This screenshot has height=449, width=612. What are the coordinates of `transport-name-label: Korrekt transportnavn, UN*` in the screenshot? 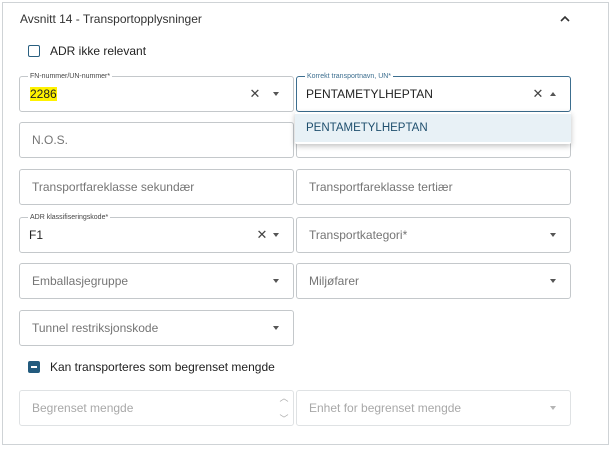 It's located at (349, 76).